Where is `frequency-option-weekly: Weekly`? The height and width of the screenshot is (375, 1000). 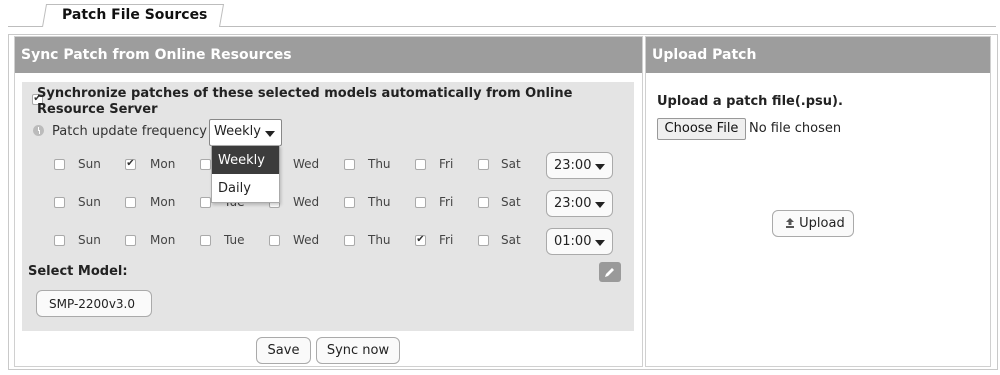 frequency-option-weekly: Weekly is located at coordinates (245, 160).